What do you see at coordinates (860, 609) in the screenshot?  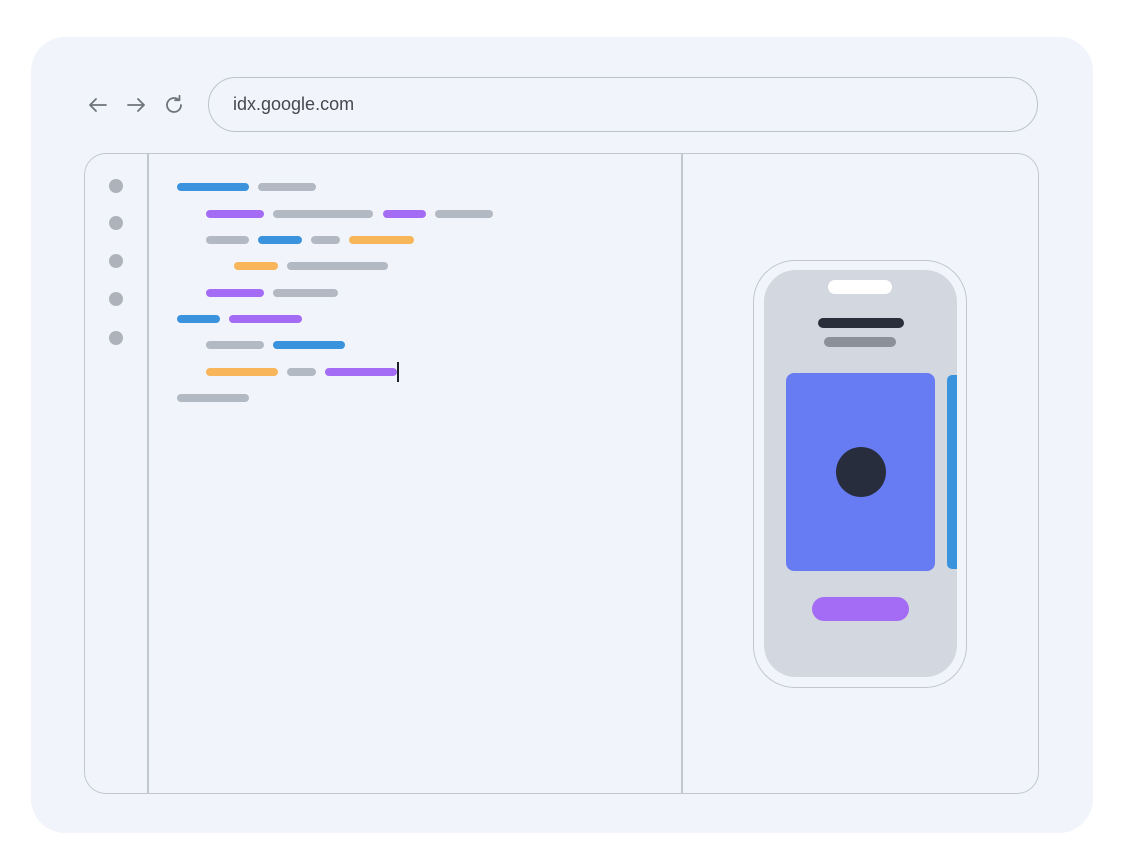 I see `preview-action-button` at bounding box center [860, 609].